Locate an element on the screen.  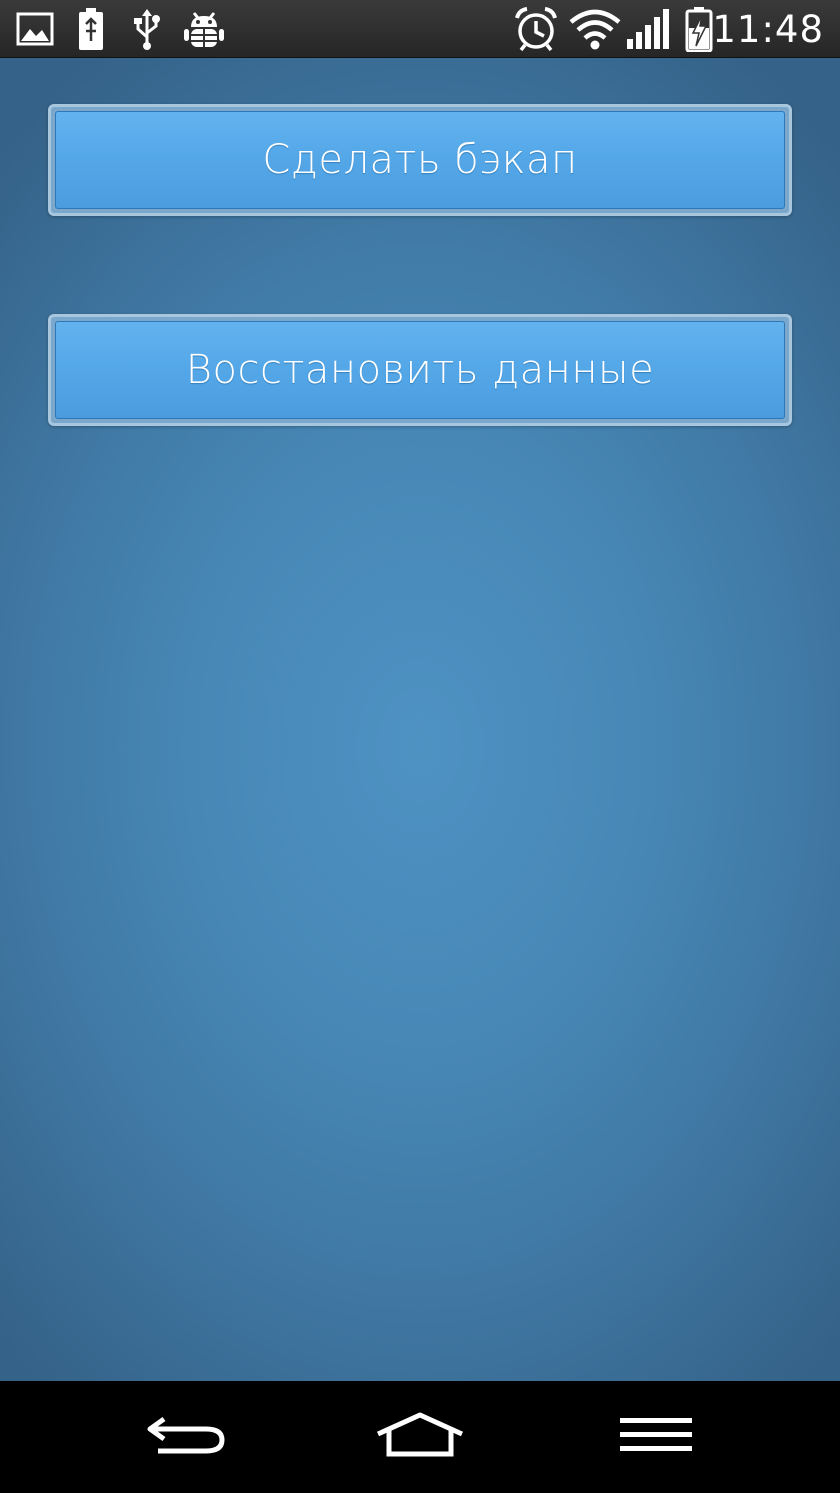
navigation-bar is located at coordinates (420, 1437).